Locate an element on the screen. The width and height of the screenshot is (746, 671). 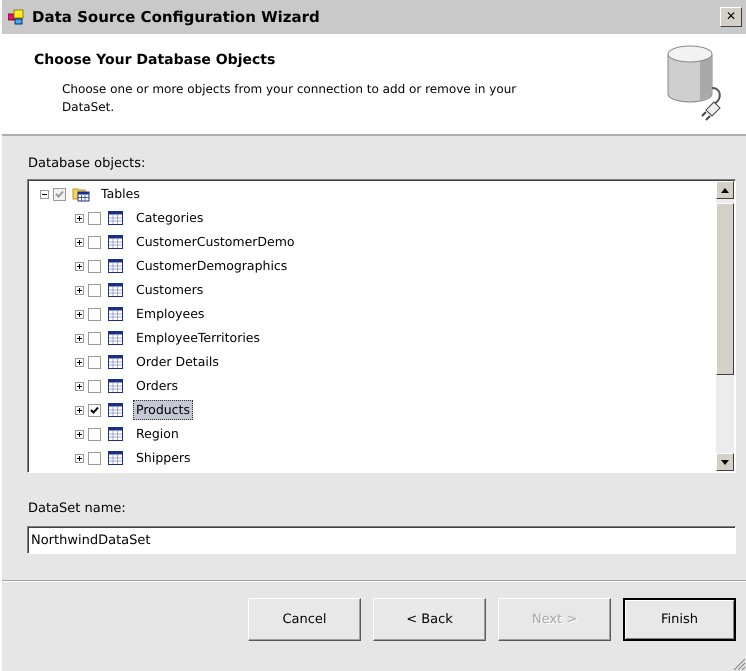
tree-item-label: Products is located at coordinates (163, 410).